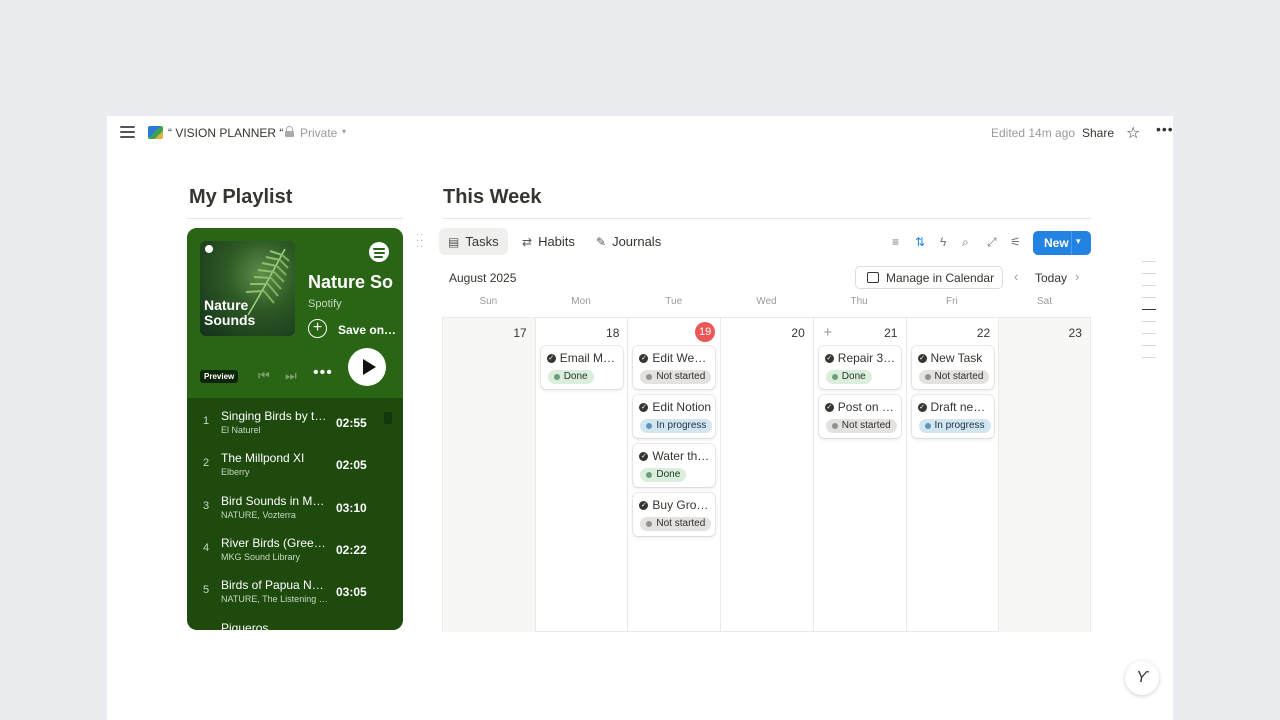 This screenshot has width=1280, height=720. I want to click on repeat-icon: ⇄, so click(527, 241).